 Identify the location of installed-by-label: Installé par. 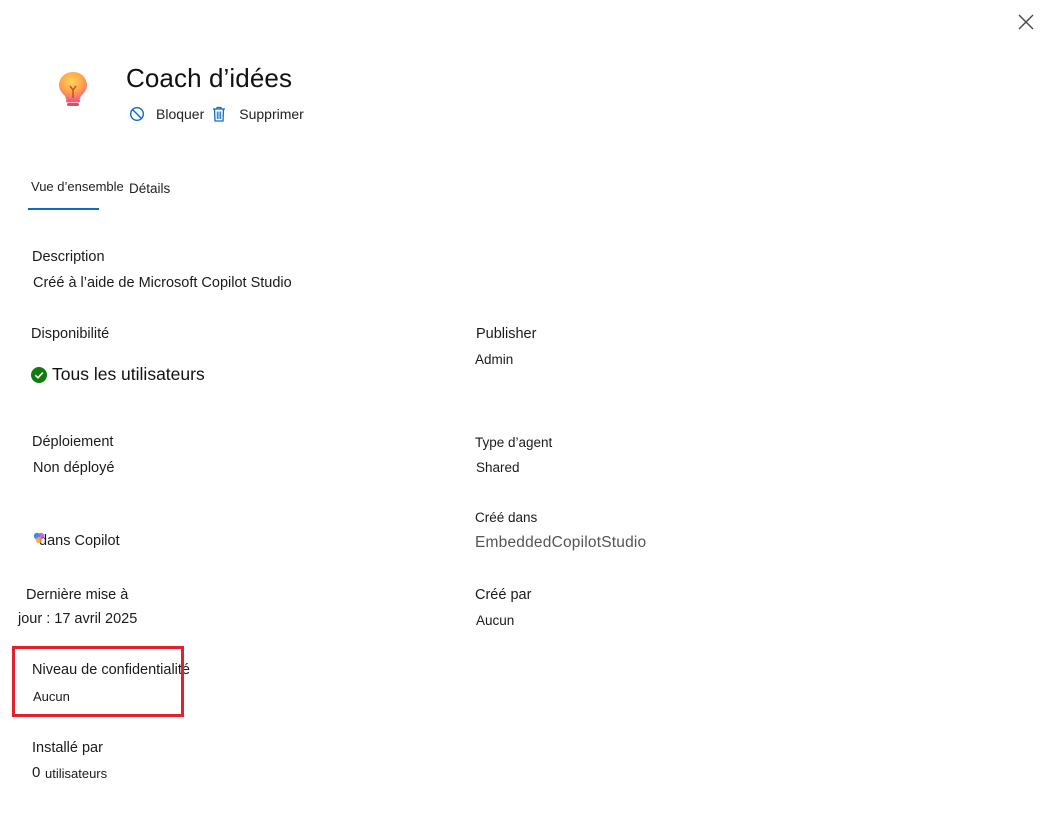
(67, 748).